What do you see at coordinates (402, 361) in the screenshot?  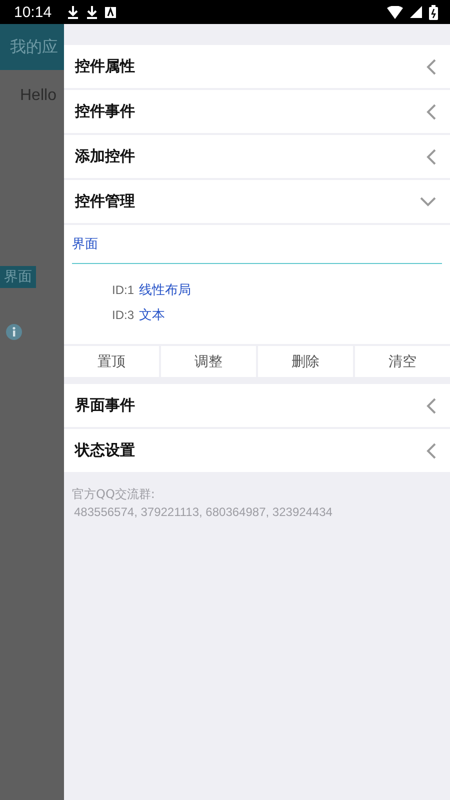 I see `action-button: 清空` at bounding box center [402, 361].